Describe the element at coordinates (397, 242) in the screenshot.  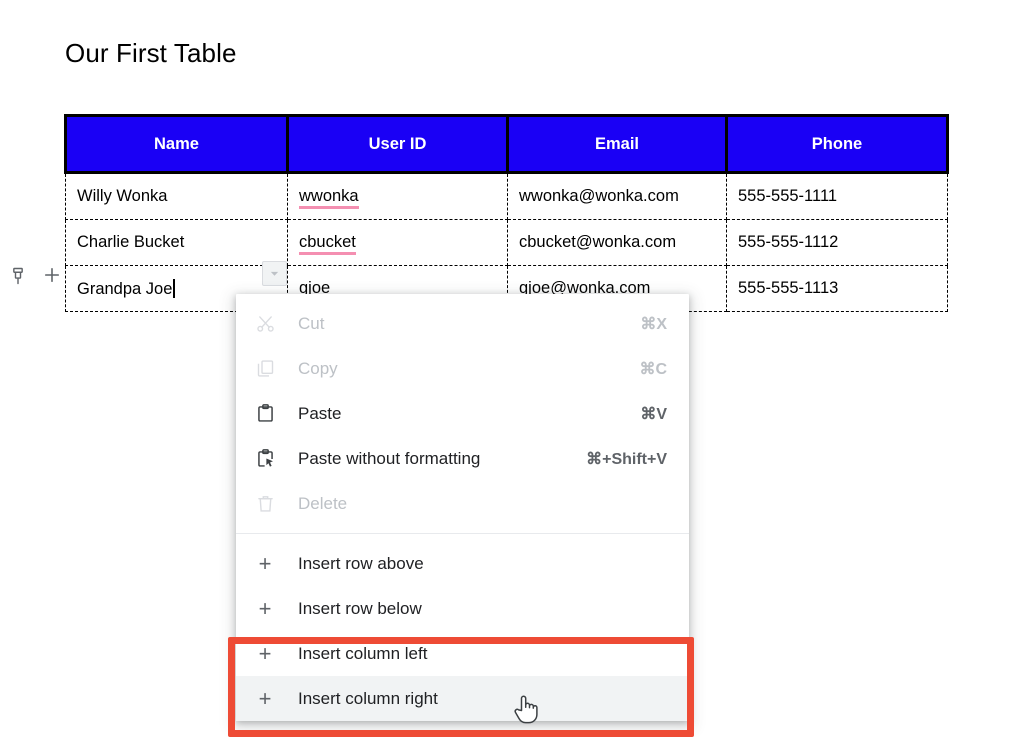
I see `cell-user-id: cbucket` at that location.